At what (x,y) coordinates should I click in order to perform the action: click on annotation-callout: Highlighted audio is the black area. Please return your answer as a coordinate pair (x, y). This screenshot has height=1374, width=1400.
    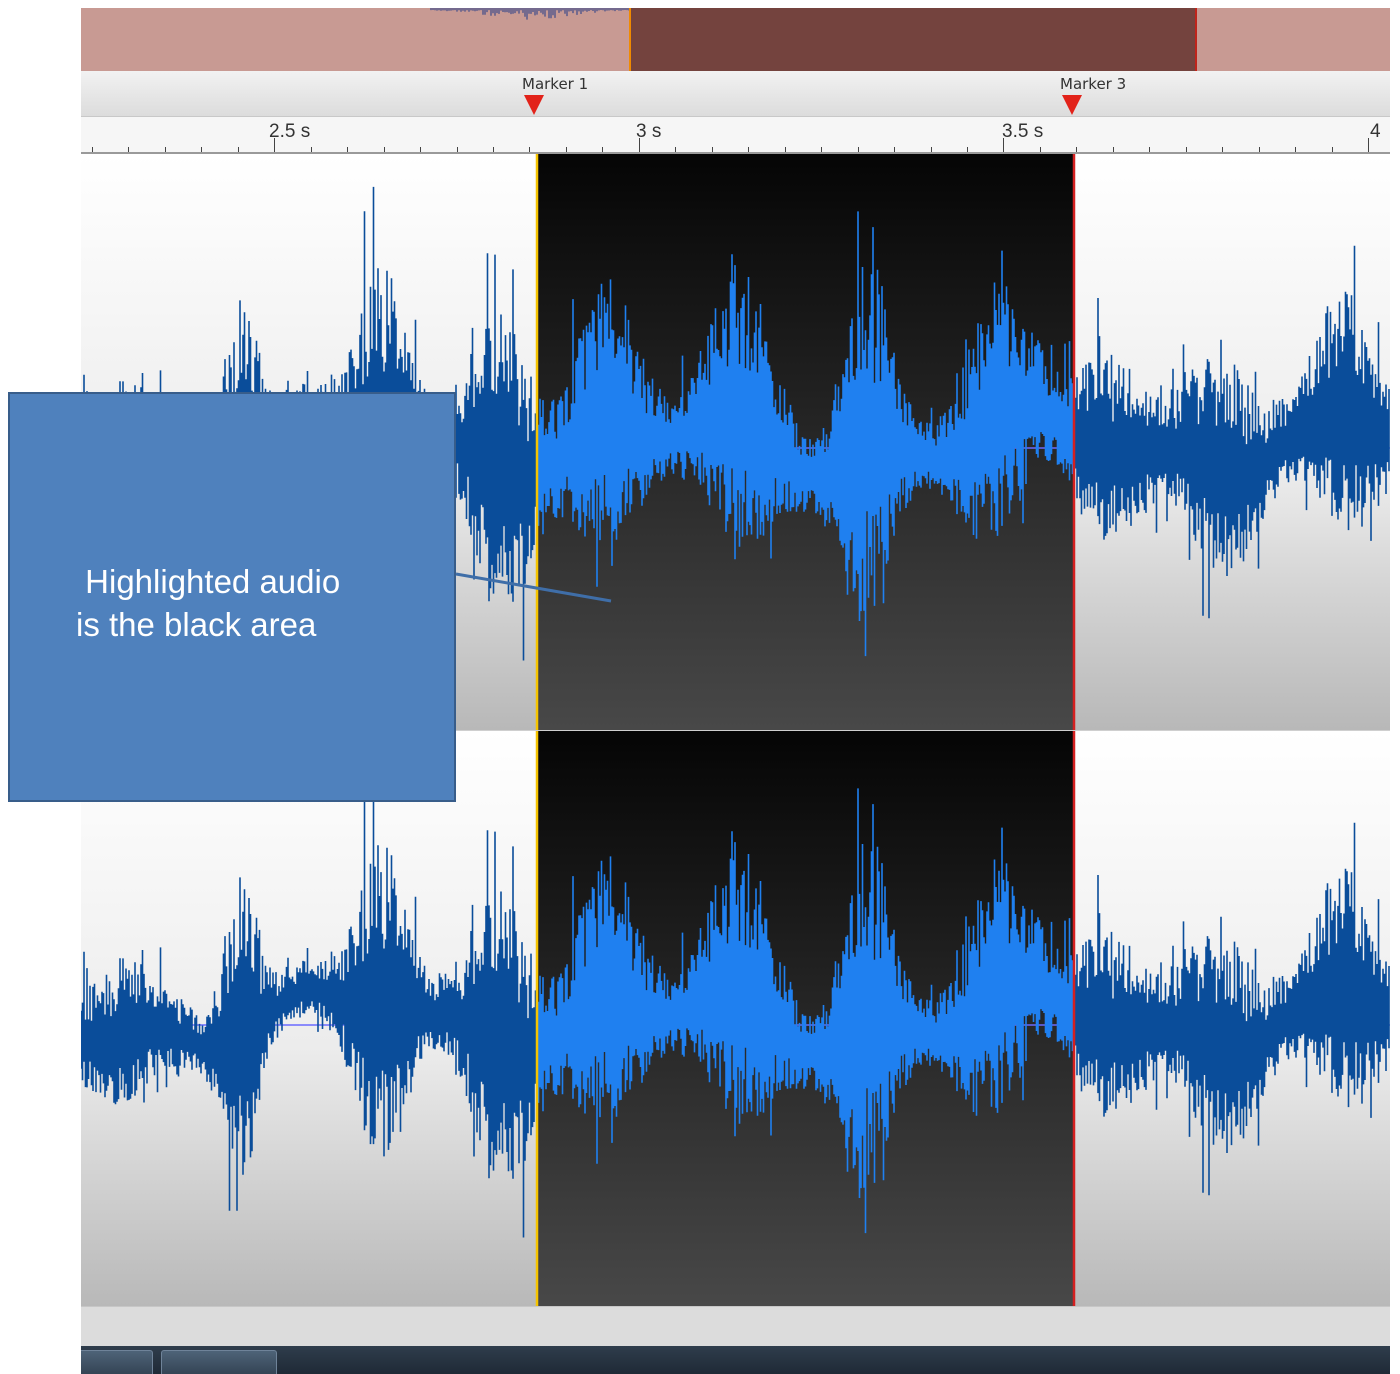
    Looking at the image, I should click on (232, 597).